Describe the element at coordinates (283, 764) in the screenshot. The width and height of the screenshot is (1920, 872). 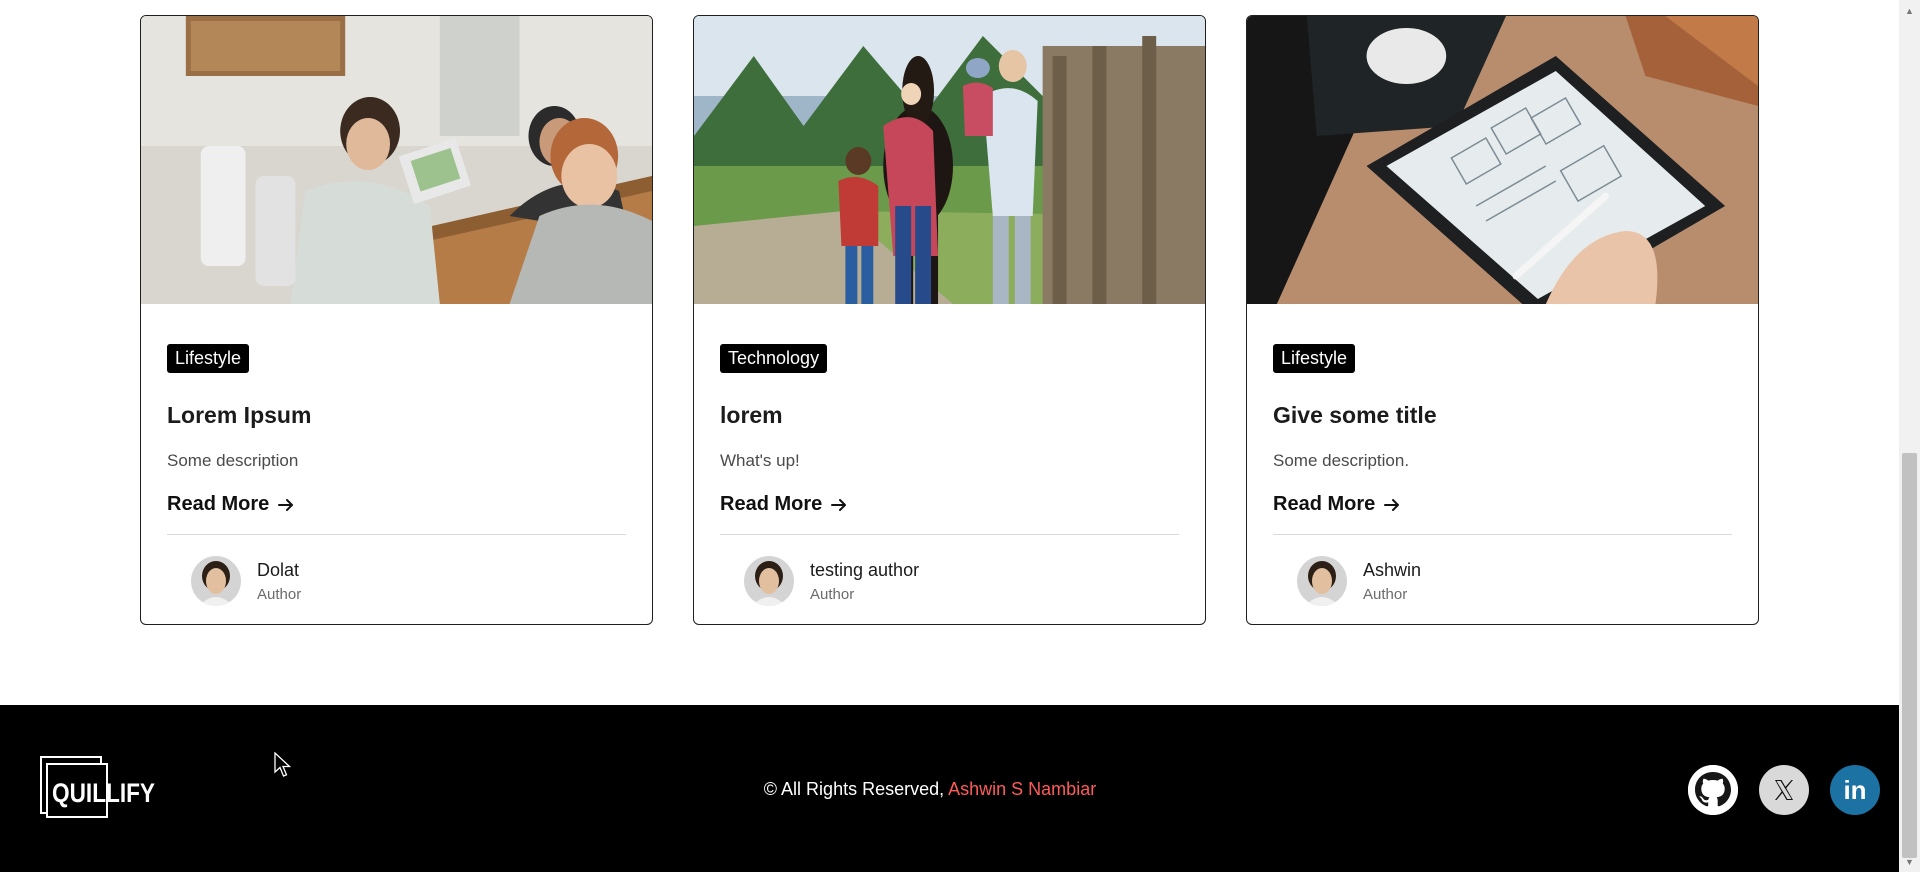
I see `mouse-cursor-icon` at that location.